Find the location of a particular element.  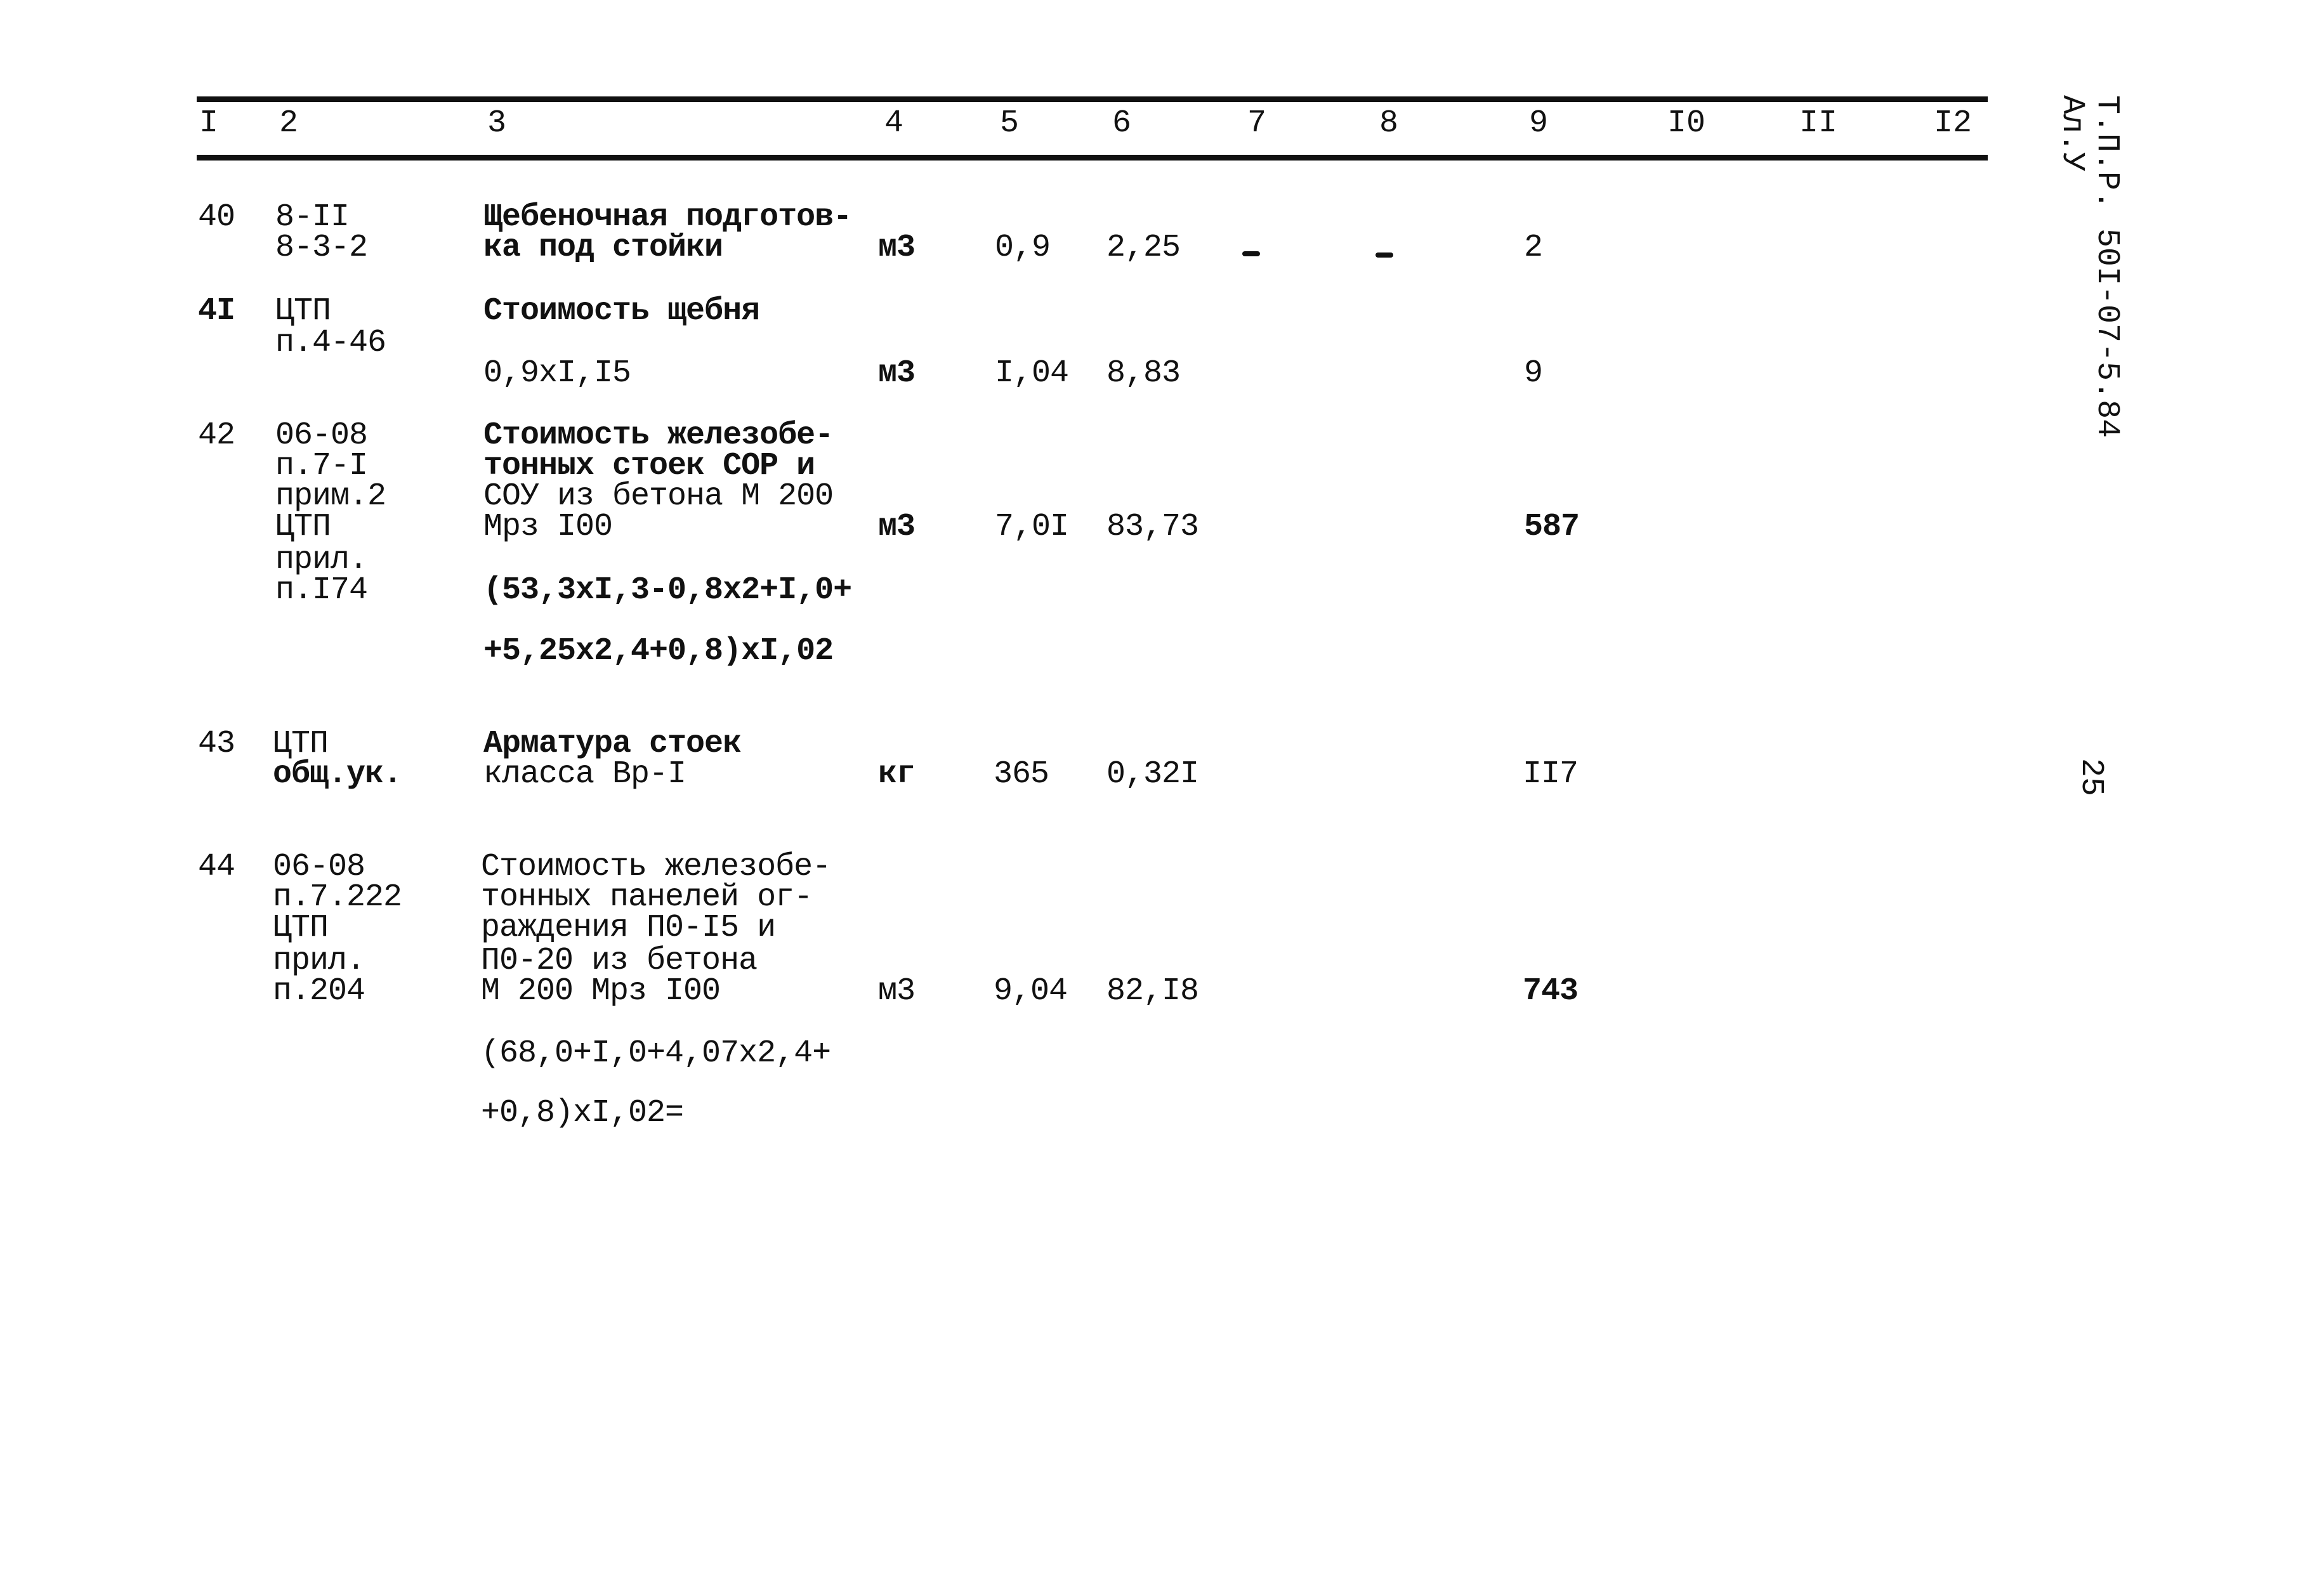

row-description: Щебеночная подготов- is located at coordinates (667, 217).